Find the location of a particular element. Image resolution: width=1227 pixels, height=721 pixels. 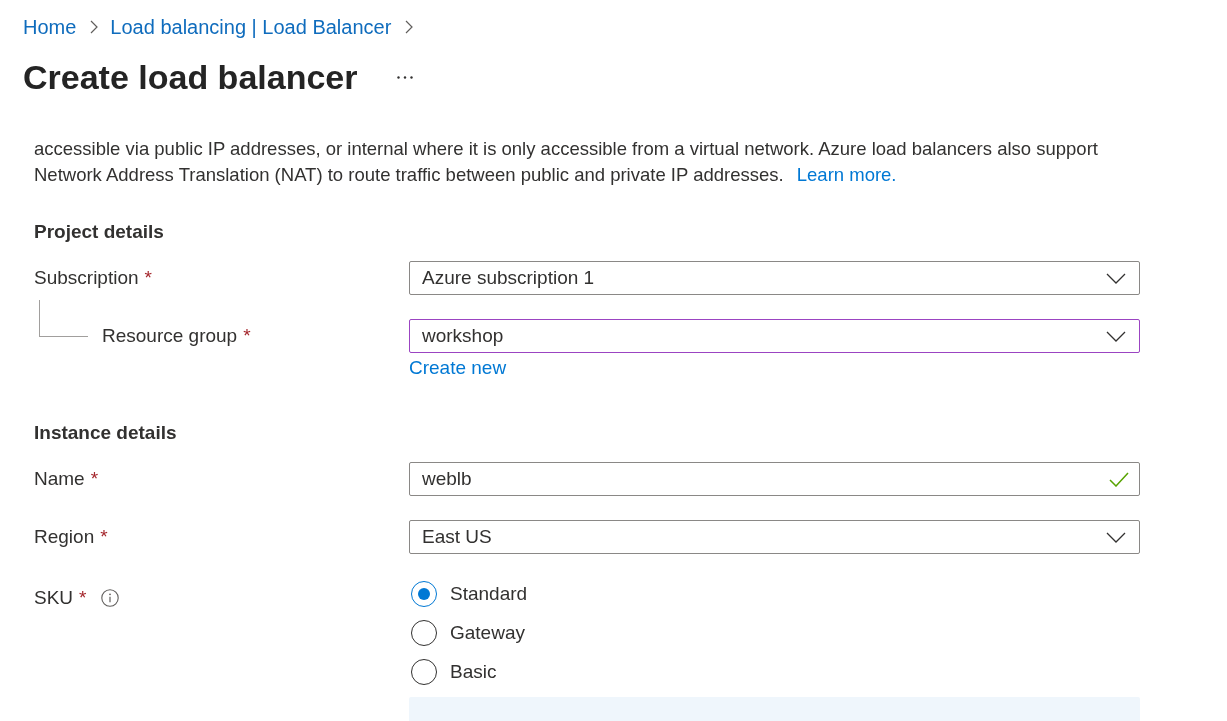

field-label: Region * is located at coordinates (71, 537).